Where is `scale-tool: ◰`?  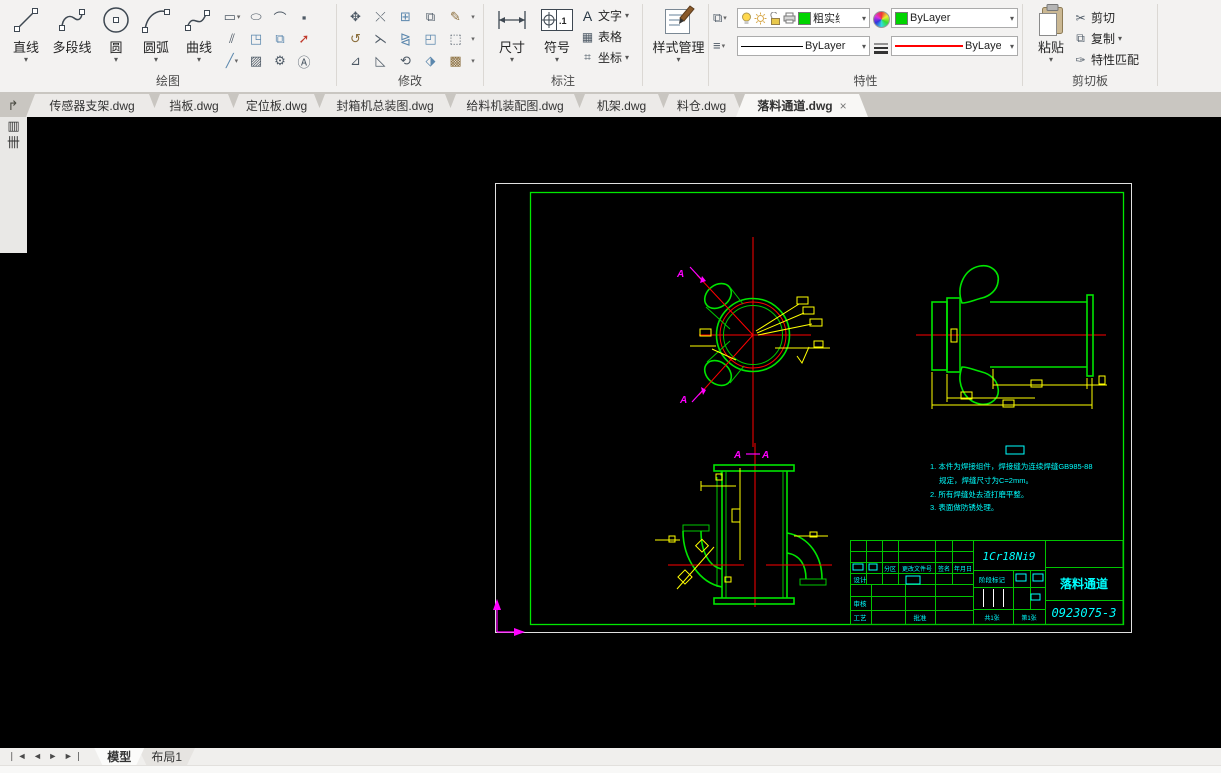 scale-tool: ◰ is located at coordinates (430, 39).